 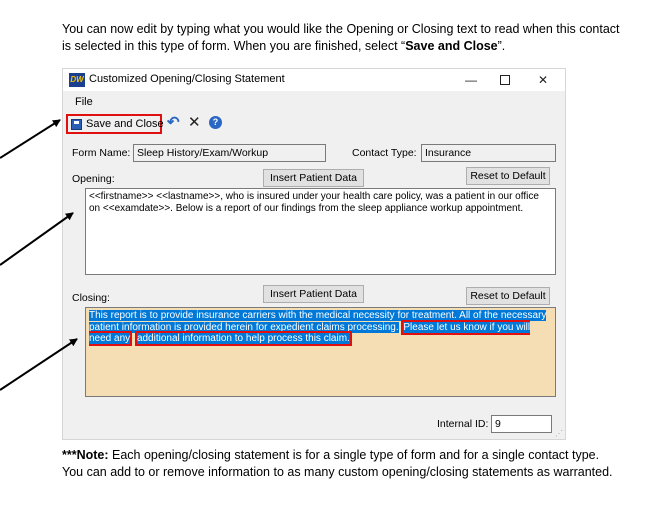 What do you see at coordinates (93, 179) in the screenshot?
I see `opening-label: Opening:` at bounding box center [93, 179].